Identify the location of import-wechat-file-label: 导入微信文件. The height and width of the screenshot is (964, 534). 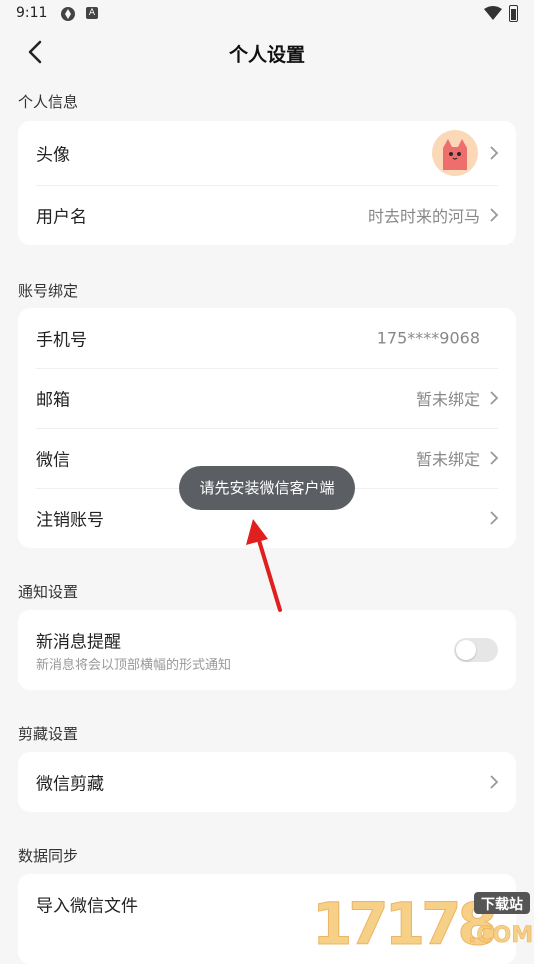
(87, 906).